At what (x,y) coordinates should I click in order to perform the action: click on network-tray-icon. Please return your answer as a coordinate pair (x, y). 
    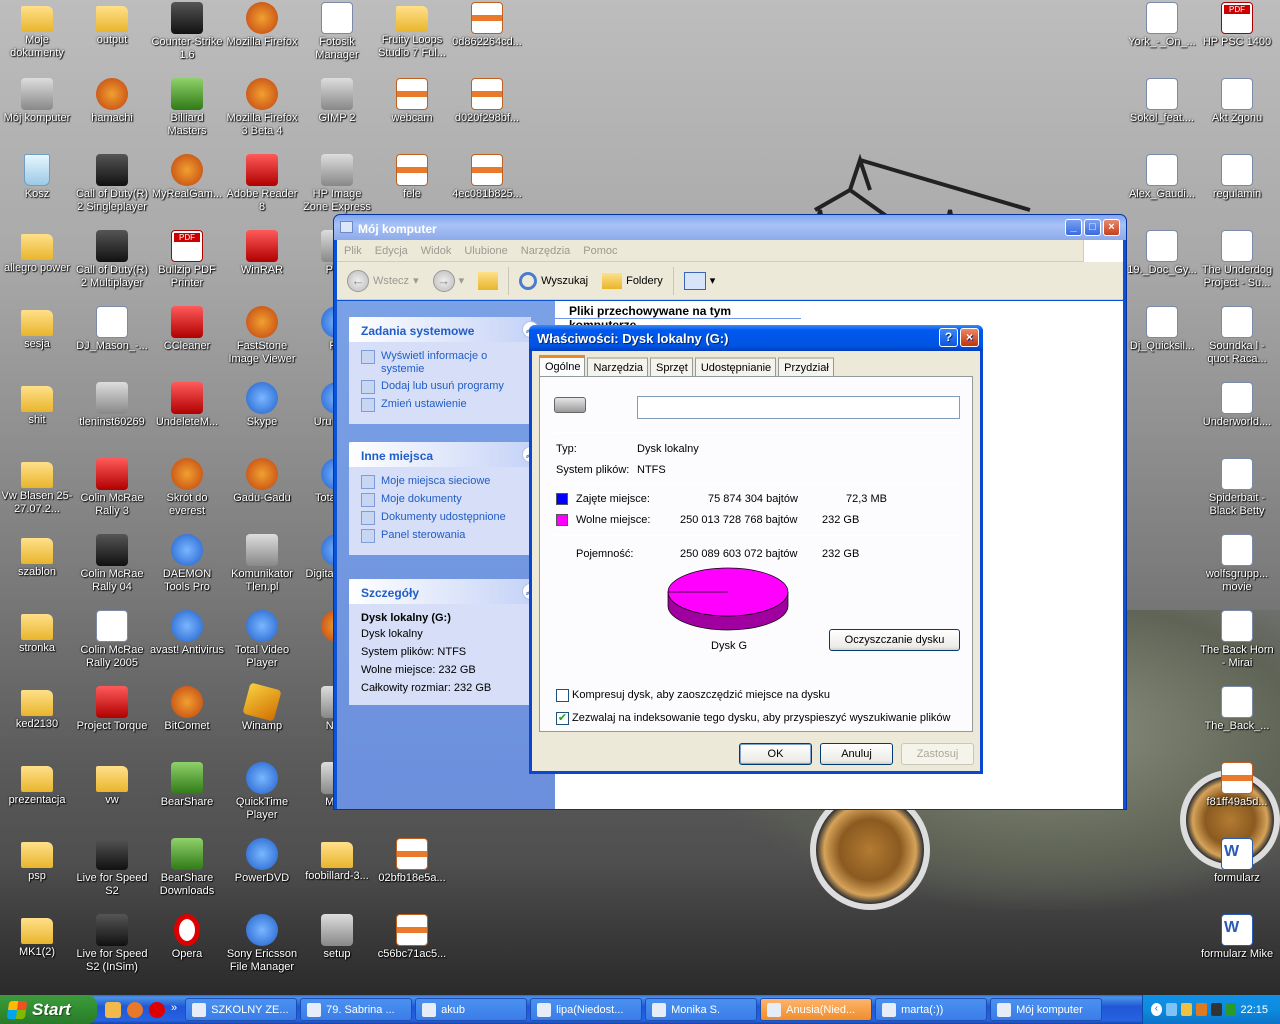
    Looking at the image, I should click on (1171, 1009).